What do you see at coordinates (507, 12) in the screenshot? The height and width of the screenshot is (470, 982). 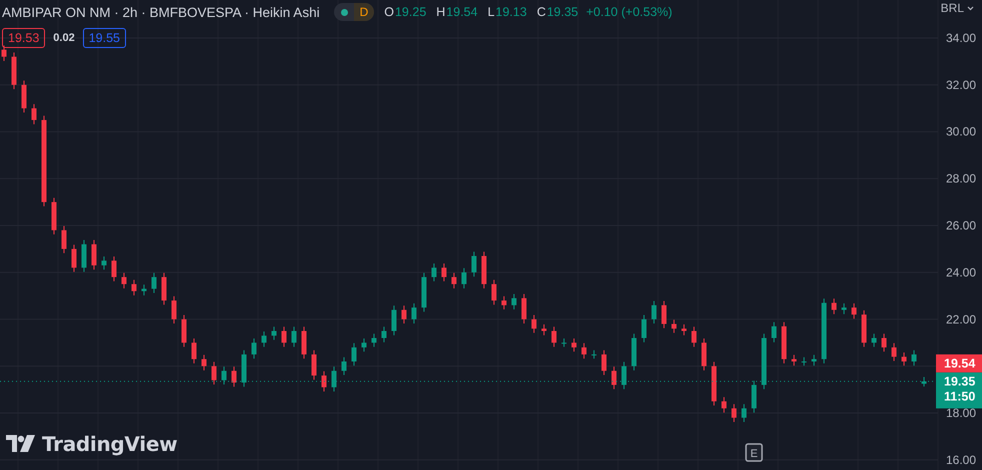 I see `ohlc-value: L19.13` at bounding box center [507, 12].